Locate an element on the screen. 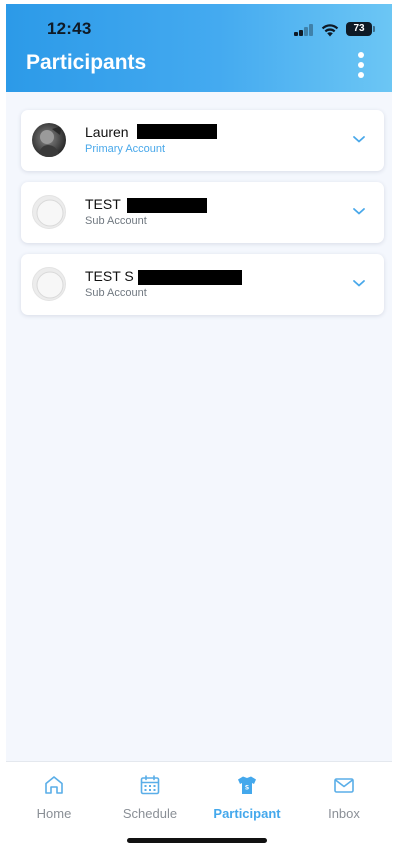 The height and width of the screenshot is (849, 398). tab-schedule: Schedule is located at coordinates (150, 794).